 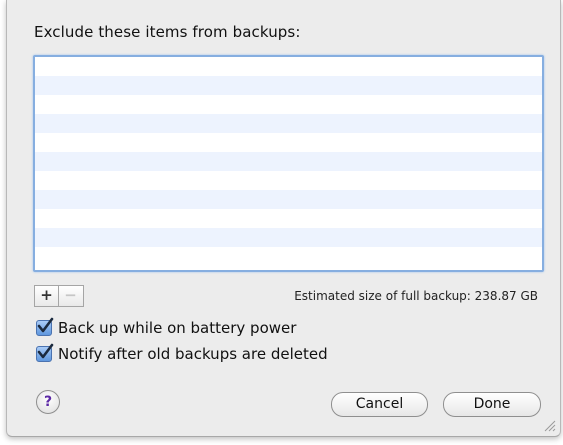 I want to click on cancel-button: Cancel, so click(x=379, y=404).